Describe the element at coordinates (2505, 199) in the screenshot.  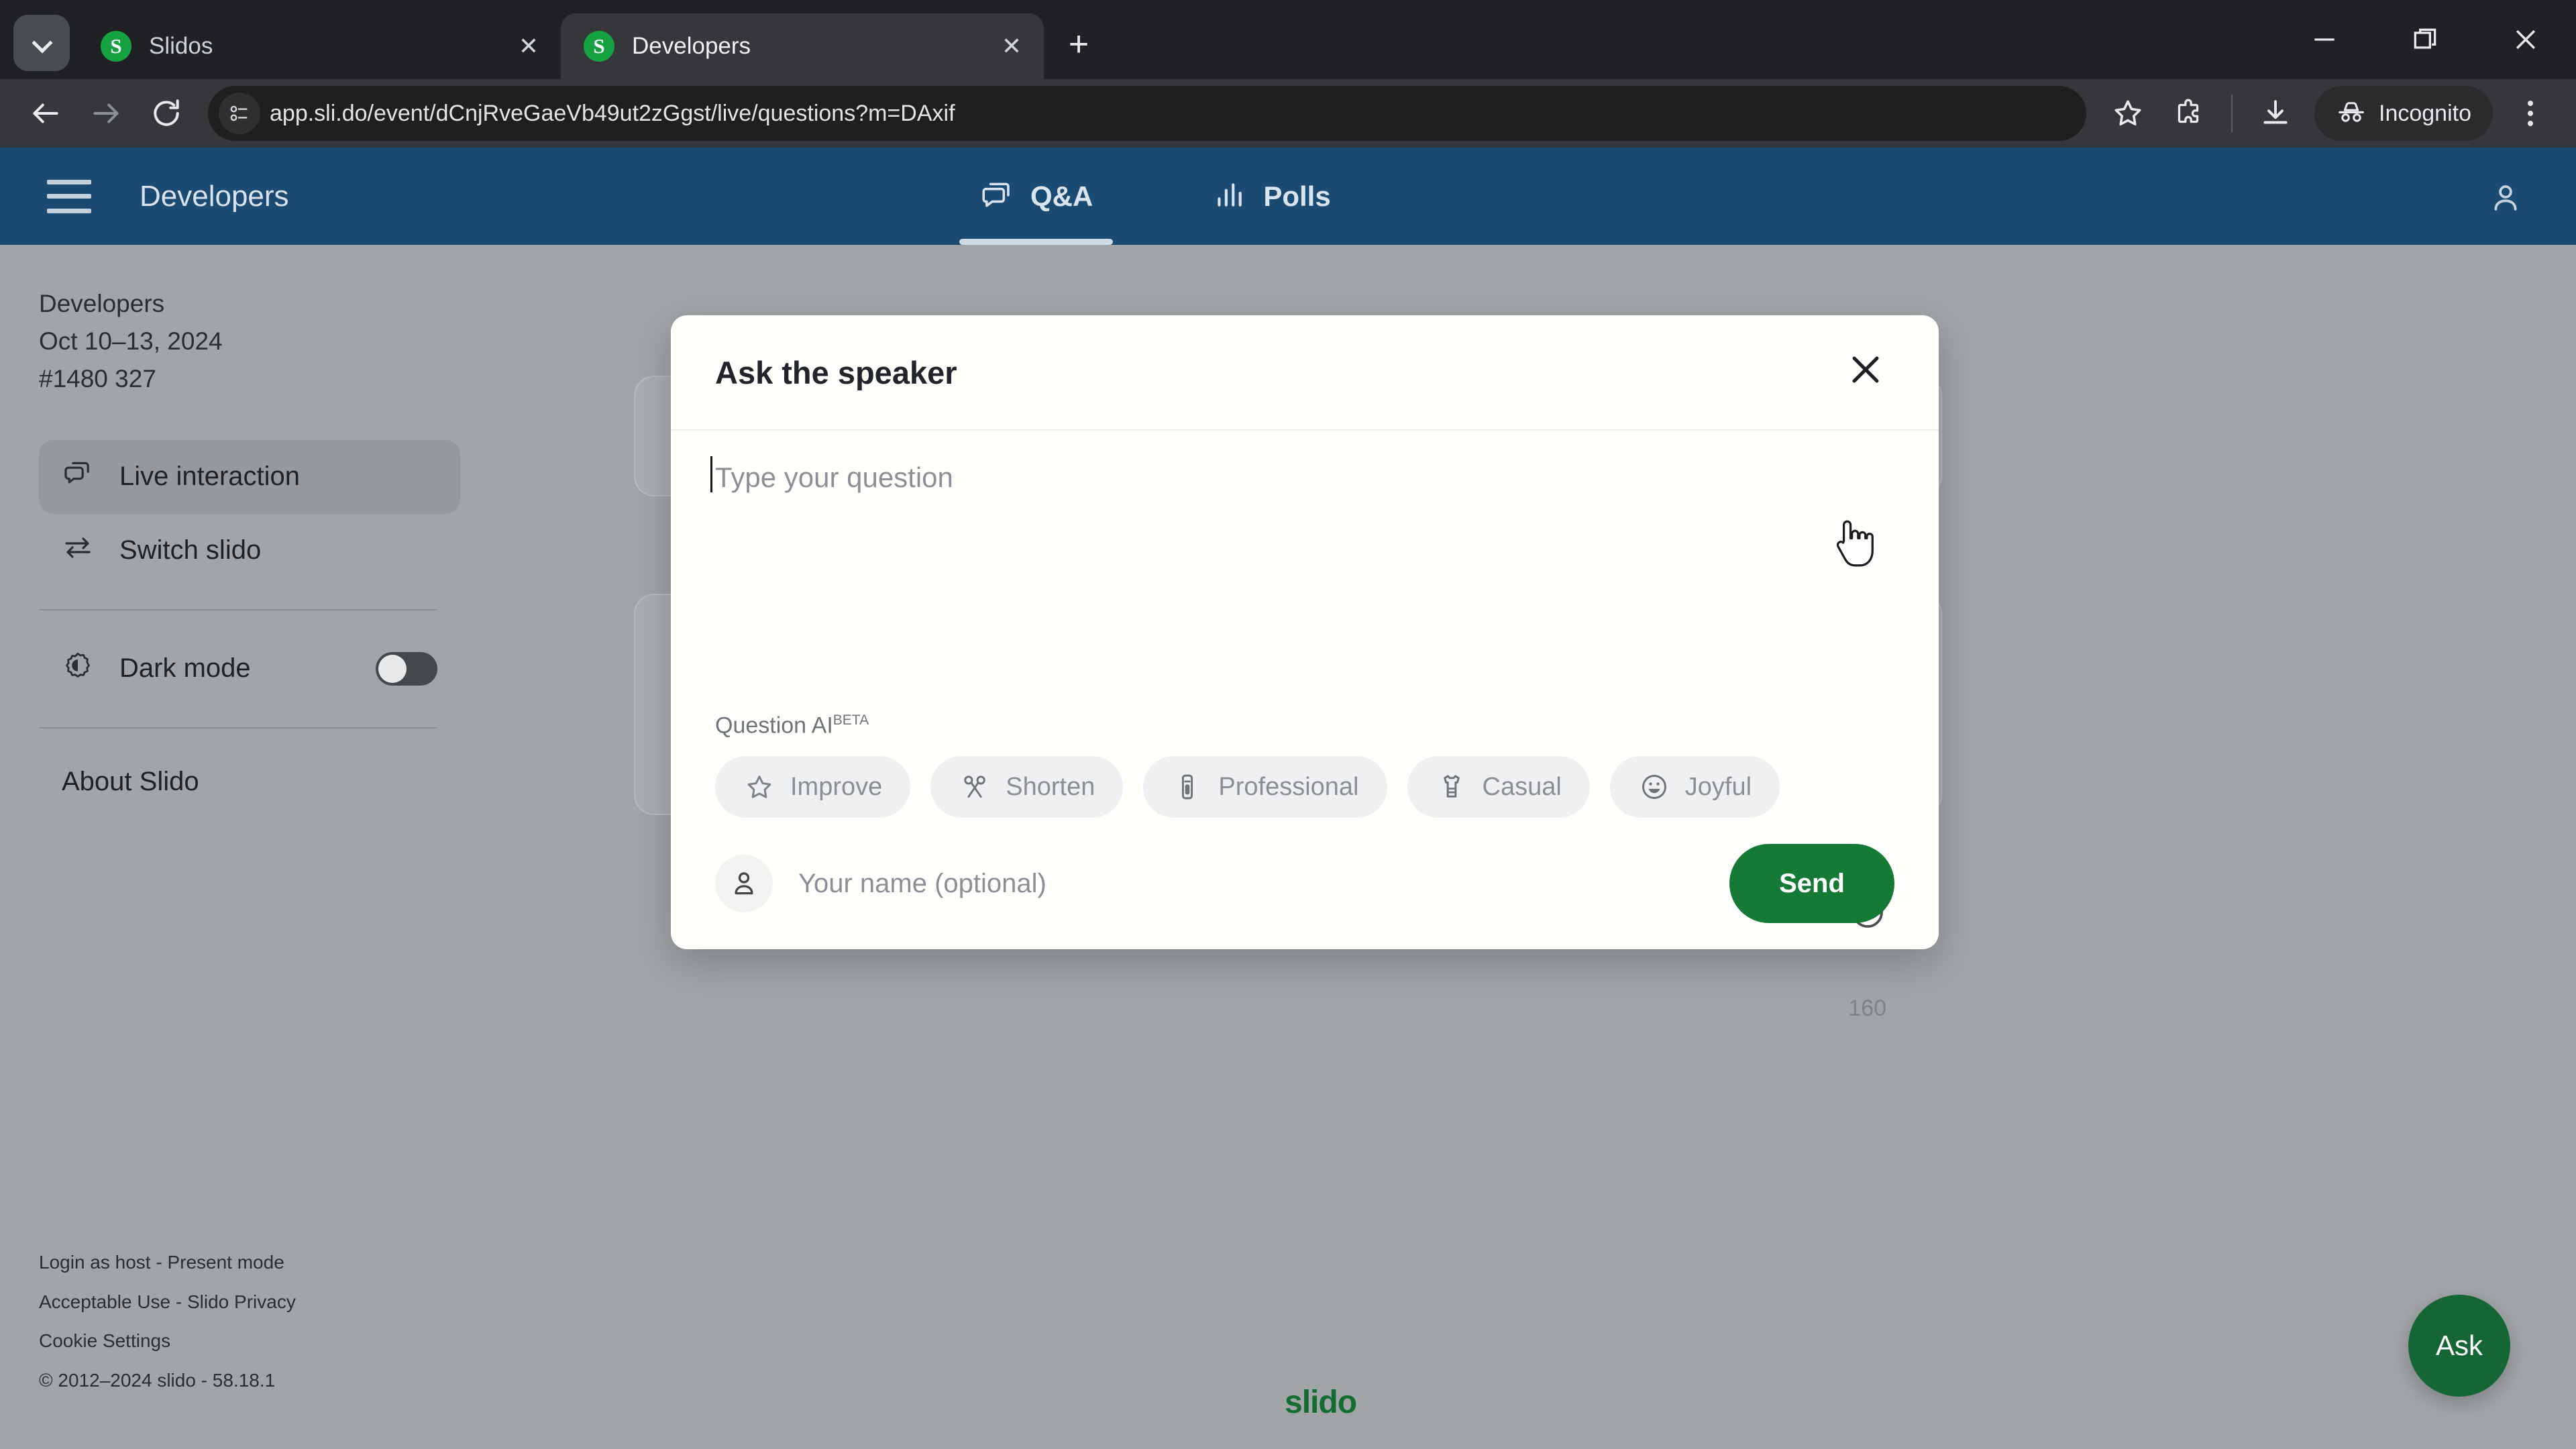
I see `user-profile-icon` at that location.